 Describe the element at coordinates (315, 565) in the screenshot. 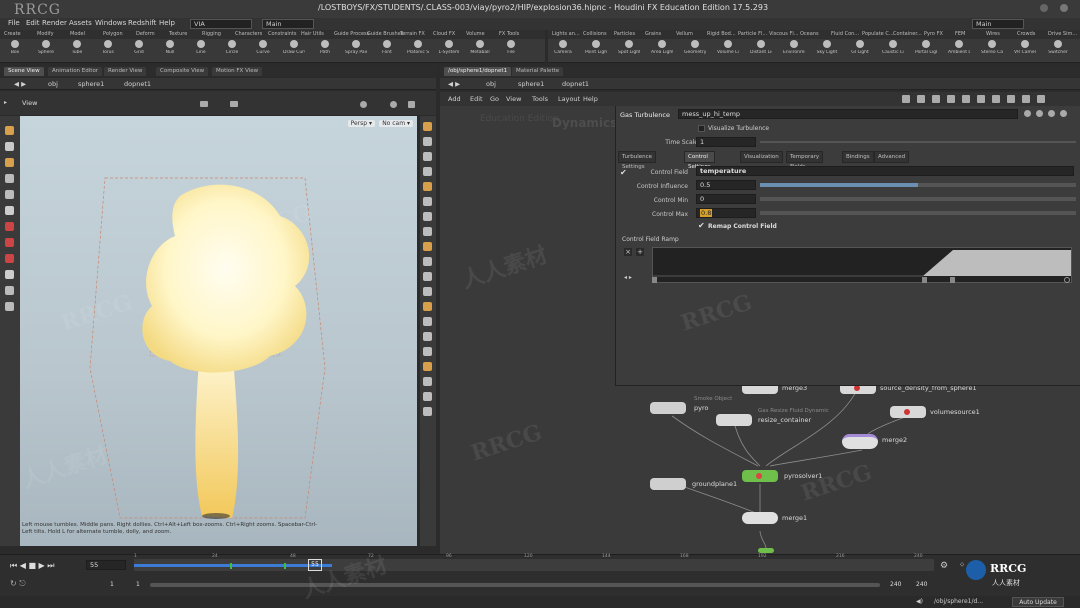

I see `timeline-playhead: 55` at that location.